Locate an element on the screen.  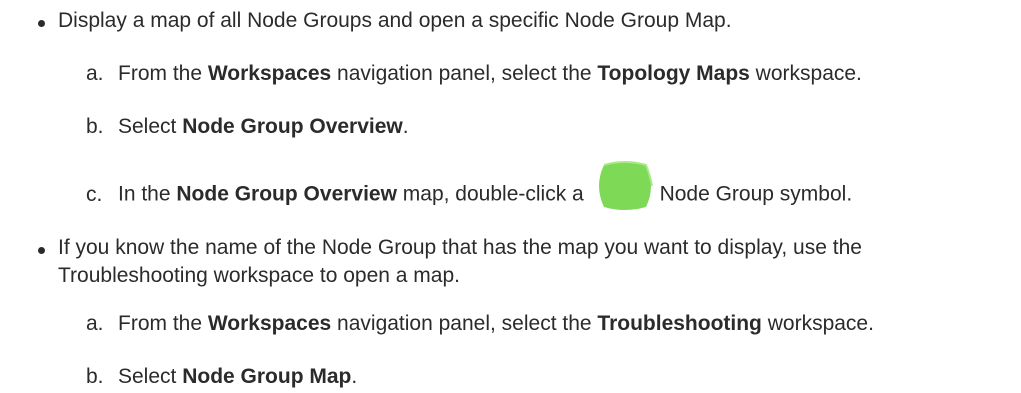
node-group-symbol-icon is located at coordinates (625, 186).